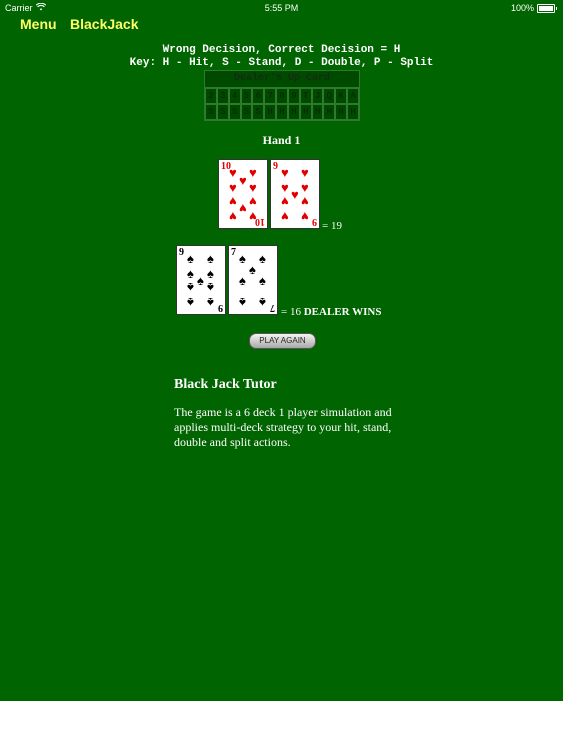 The width and height of the screenshot is (563, 750). What do you see at coordinates (281, 140) in the screenshot?
I see `hand-title: Hand 1` at bounding box center [281, 140].